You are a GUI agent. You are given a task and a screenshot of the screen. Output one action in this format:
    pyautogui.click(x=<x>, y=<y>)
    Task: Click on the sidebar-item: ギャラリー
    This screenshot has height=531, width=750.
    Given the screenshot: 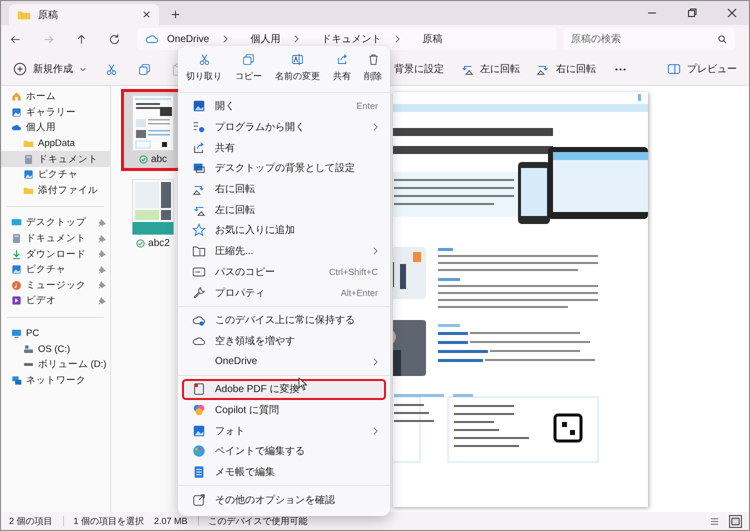 What is the action you would take?
    pyautogui.click(x=55, y=112)
    